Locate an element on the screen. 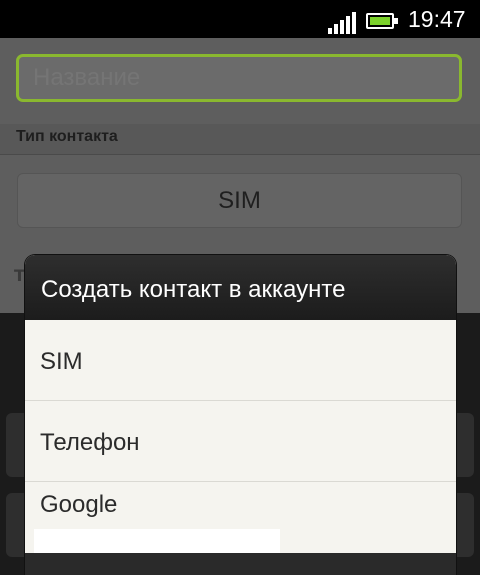 This screenshot has width=480, height=575. signal-bars-icon is located at coordinates (342, 23).